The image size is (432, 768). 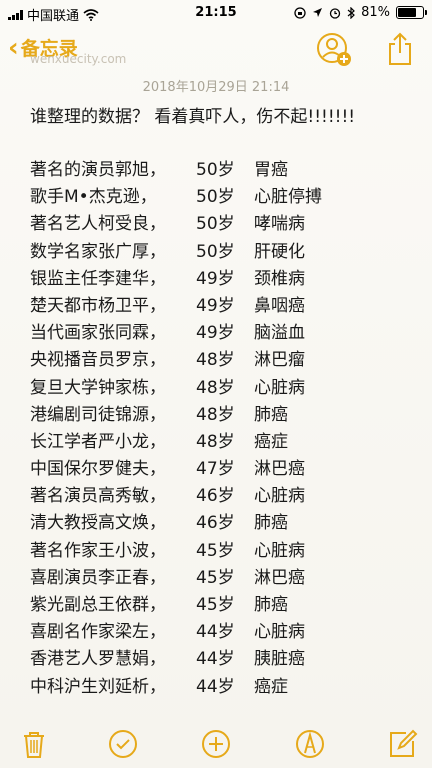 I want to click on entry-name: 数学名家张广厚，, so click(x=98, y=251).